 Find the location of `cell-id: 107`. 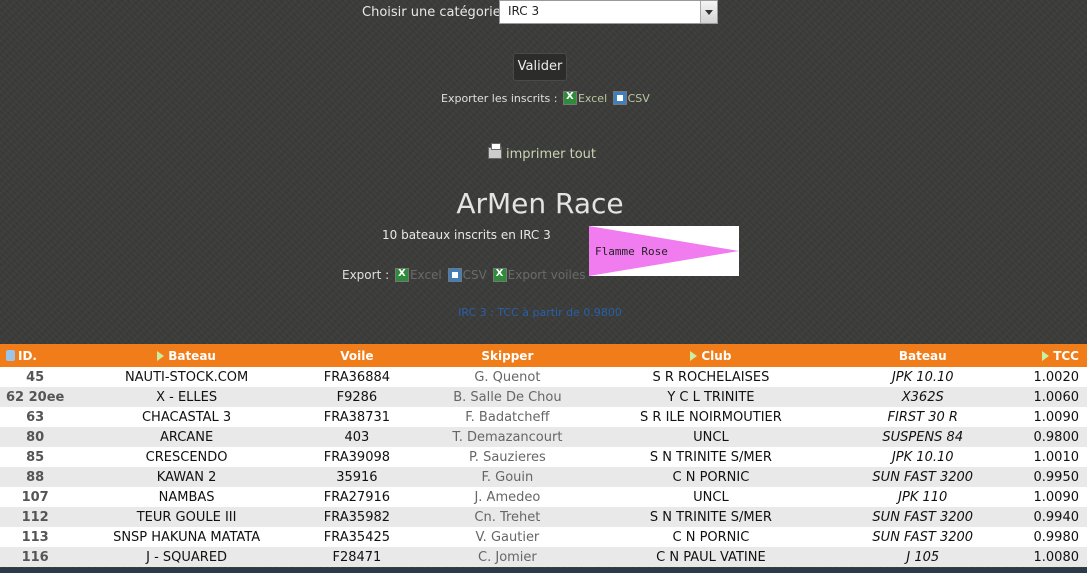

cell-id: 107 is located at coordinates (35, 497).